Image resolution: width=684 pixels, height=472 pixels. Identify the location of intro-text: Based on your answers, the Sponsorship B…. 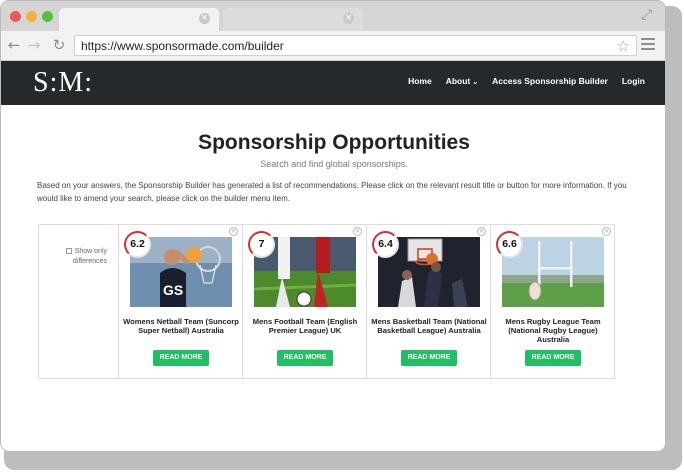
(332, 192).